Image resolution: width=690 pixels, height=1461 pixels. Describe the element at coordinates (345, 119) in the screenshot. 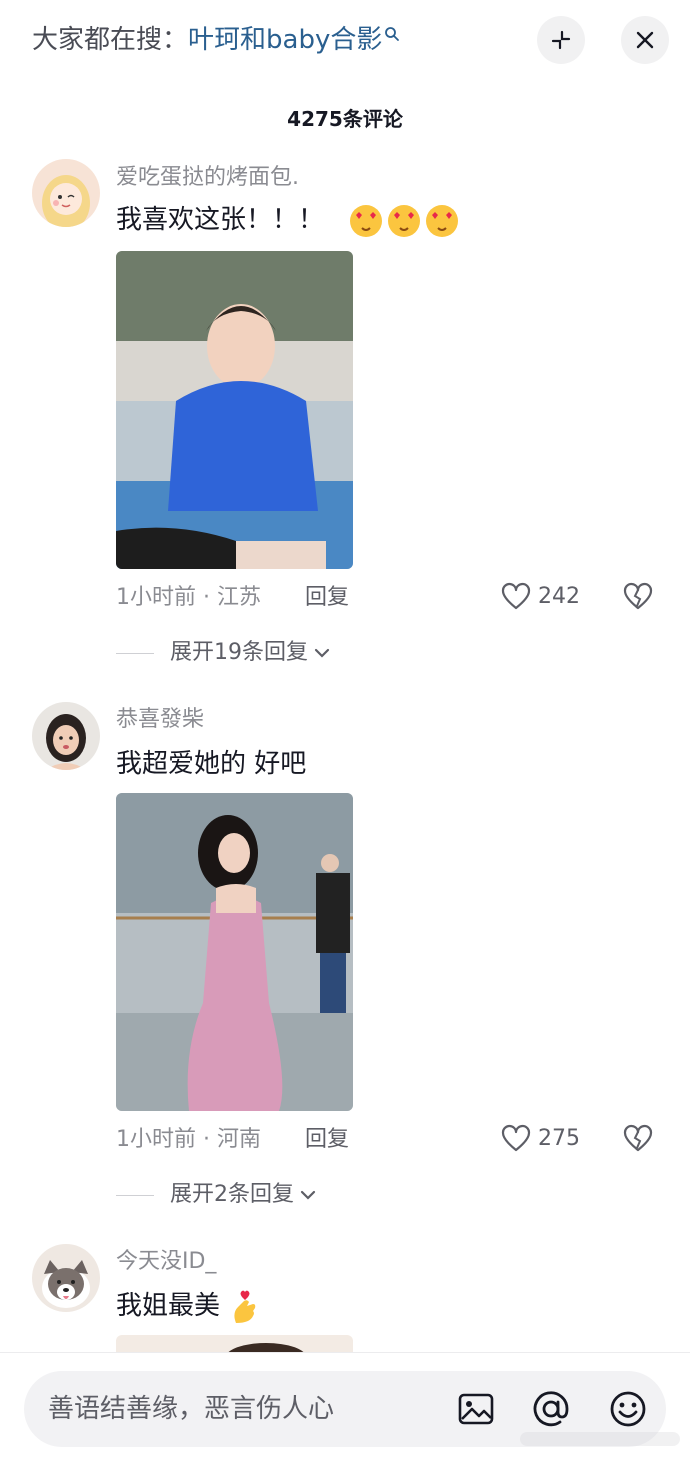

I see `comment-count: 4275条评论` at that location.